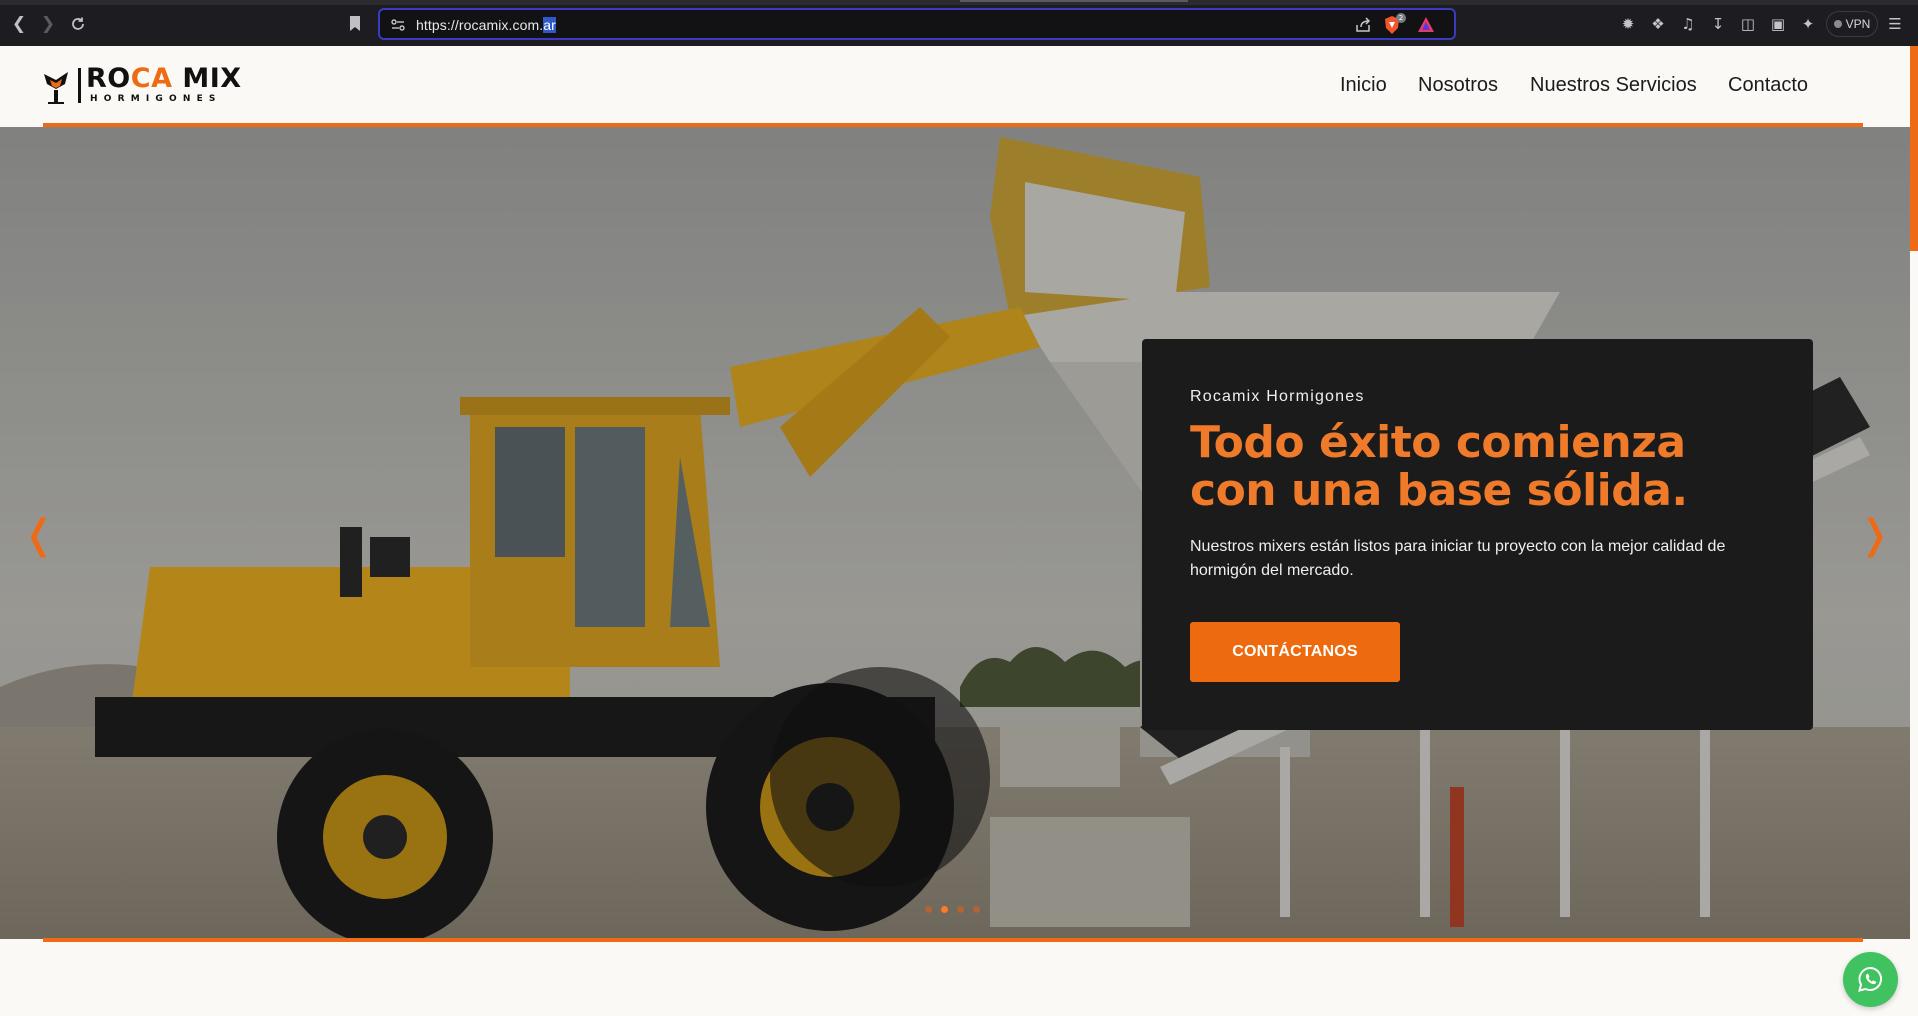  I want to click on sidebar-icon: ◫, so click(1748, 24).